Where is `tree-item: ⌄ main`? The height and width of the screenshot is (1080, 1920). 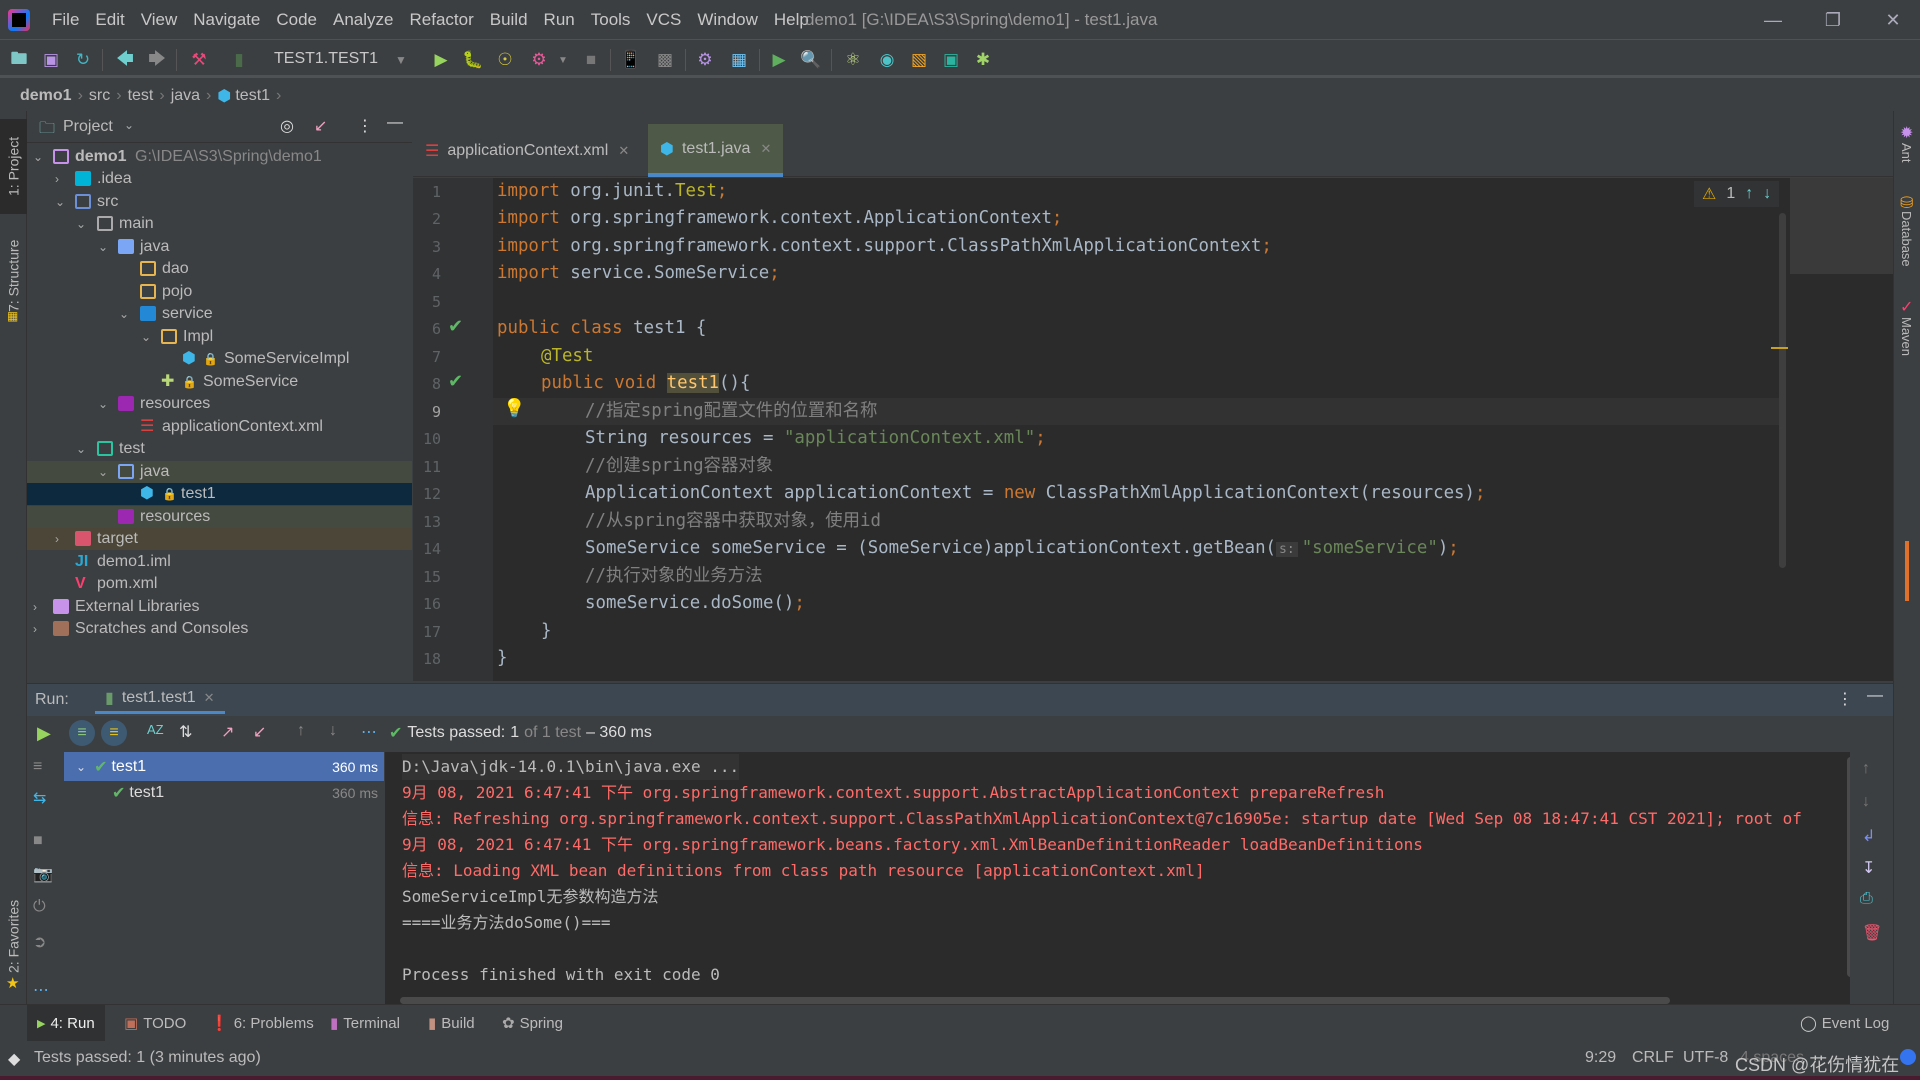
tree-item: ⌄ main is located at coordinates (219, 224).